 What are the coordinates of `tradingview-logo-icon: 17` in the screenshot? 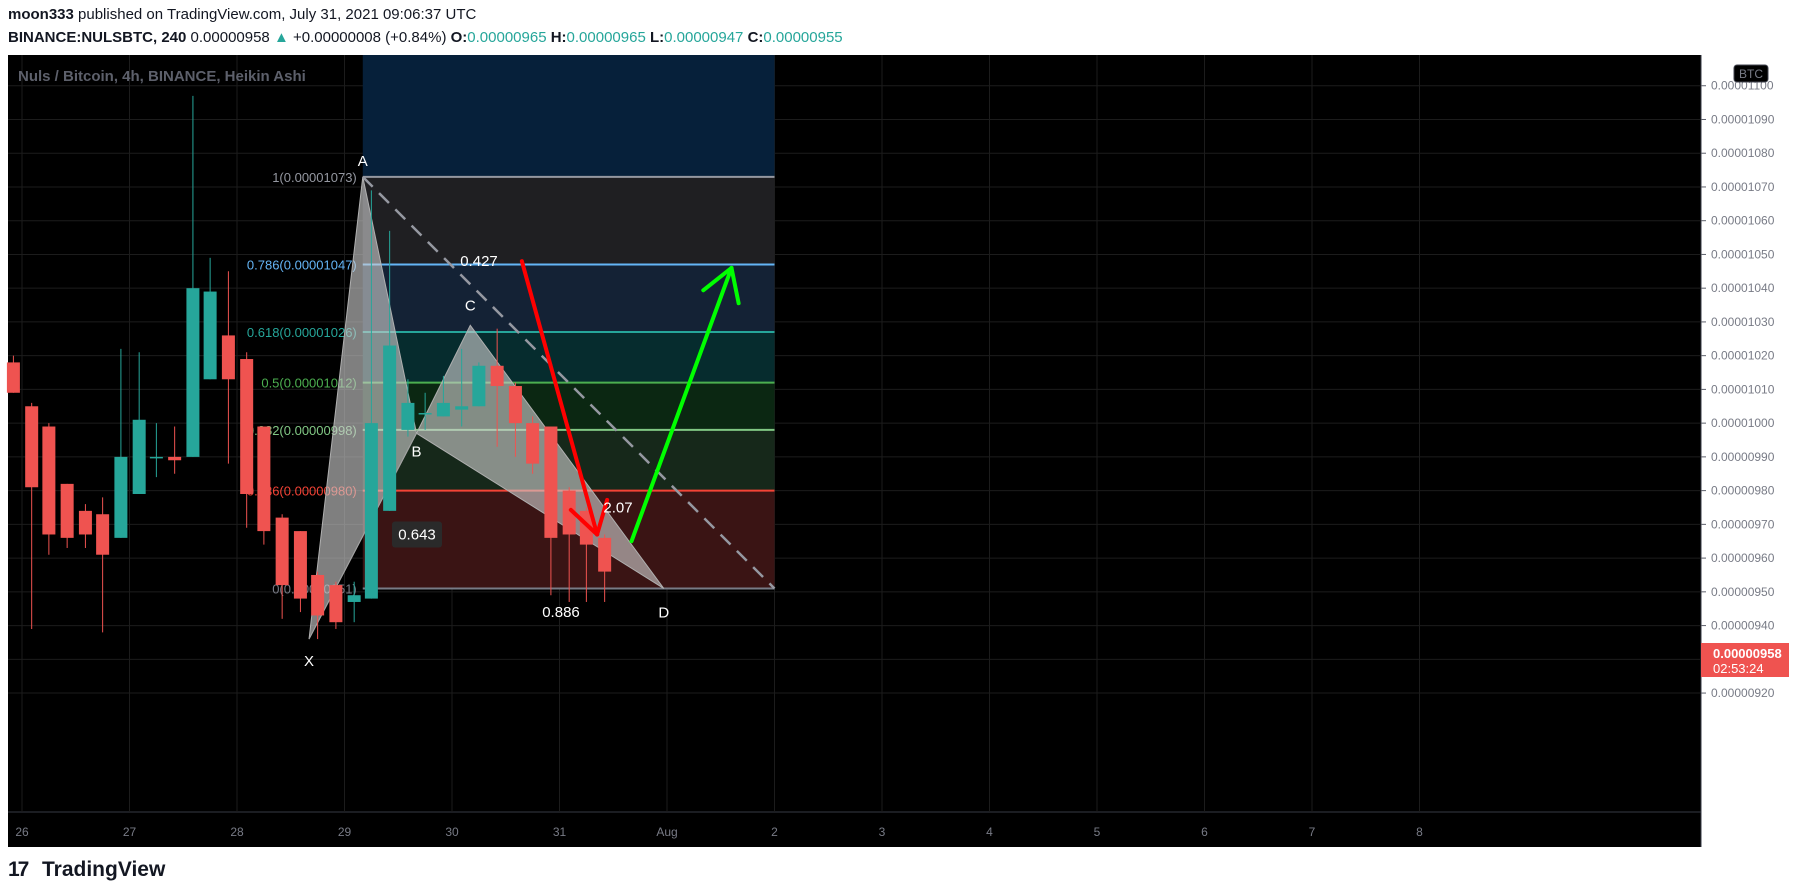 It's located at (18, 869).